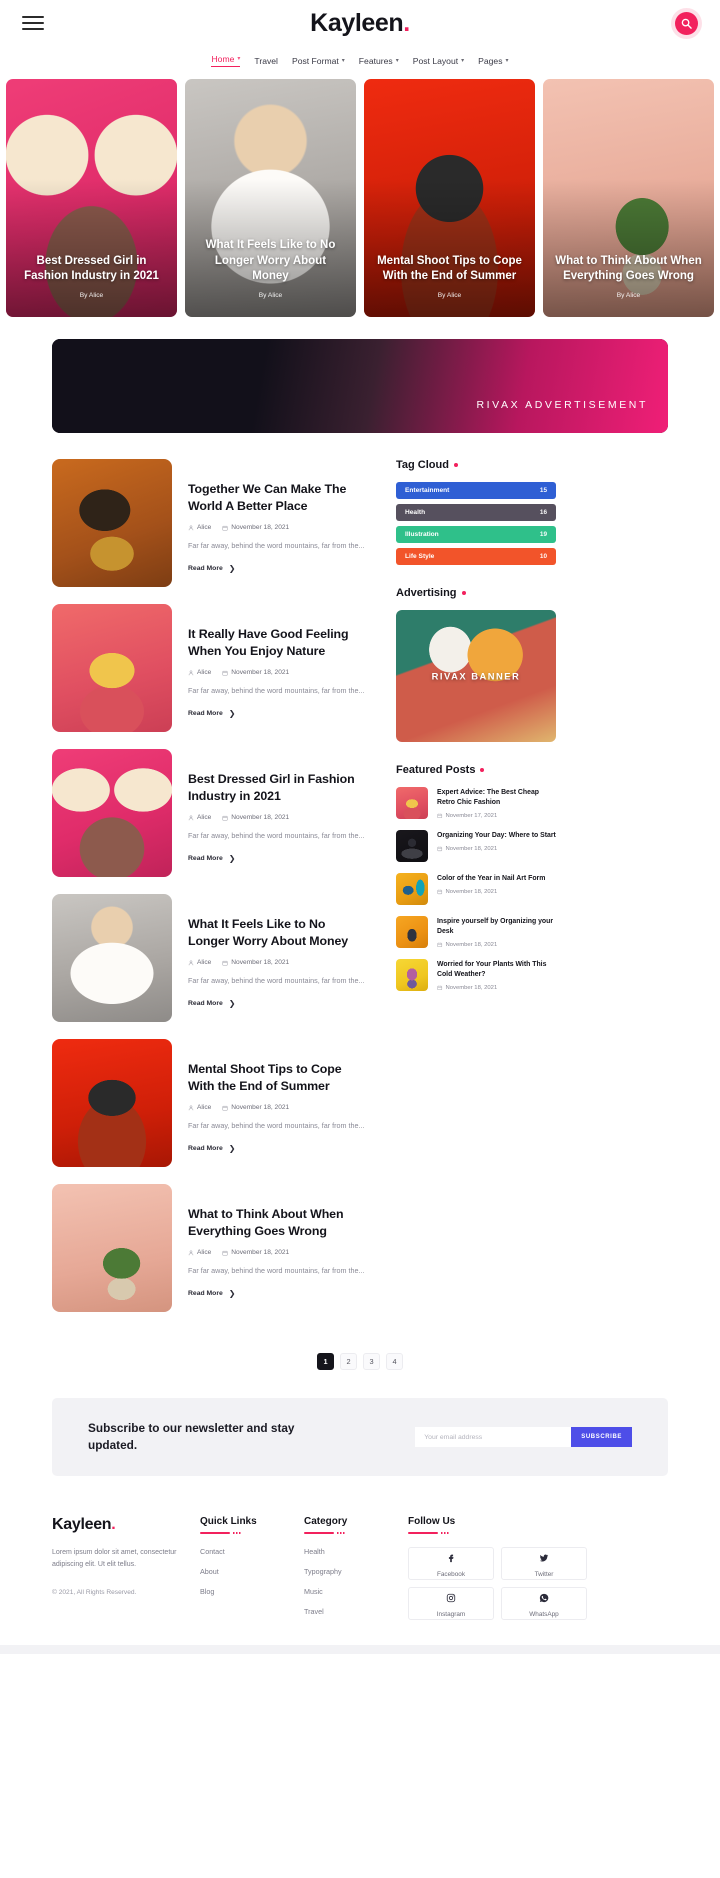 The width and height of the screenshot is (720, 1878). Describe the element at coordinates (476, 490) in the screenshot. I see `tag-item: Entertainment 15` at that location.